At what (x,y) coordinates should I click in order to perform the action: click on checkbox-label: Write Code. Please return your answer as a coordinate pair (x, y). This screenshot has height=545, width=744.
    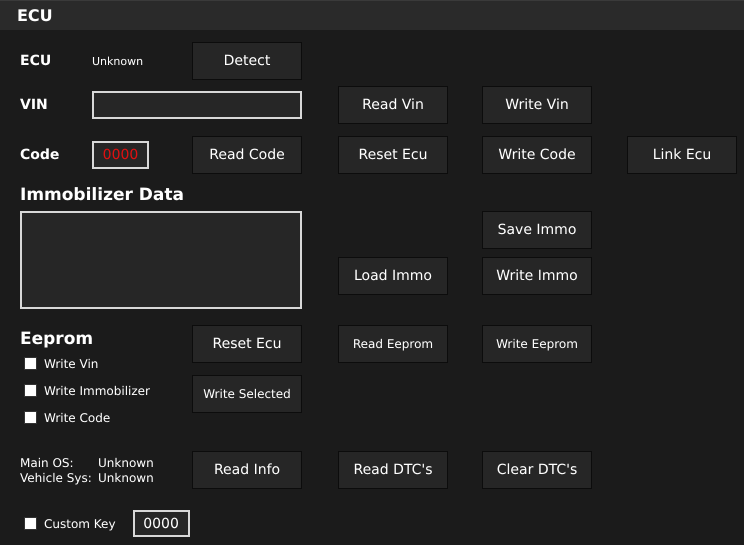
    Looking at the image, I should click on (77, 417).